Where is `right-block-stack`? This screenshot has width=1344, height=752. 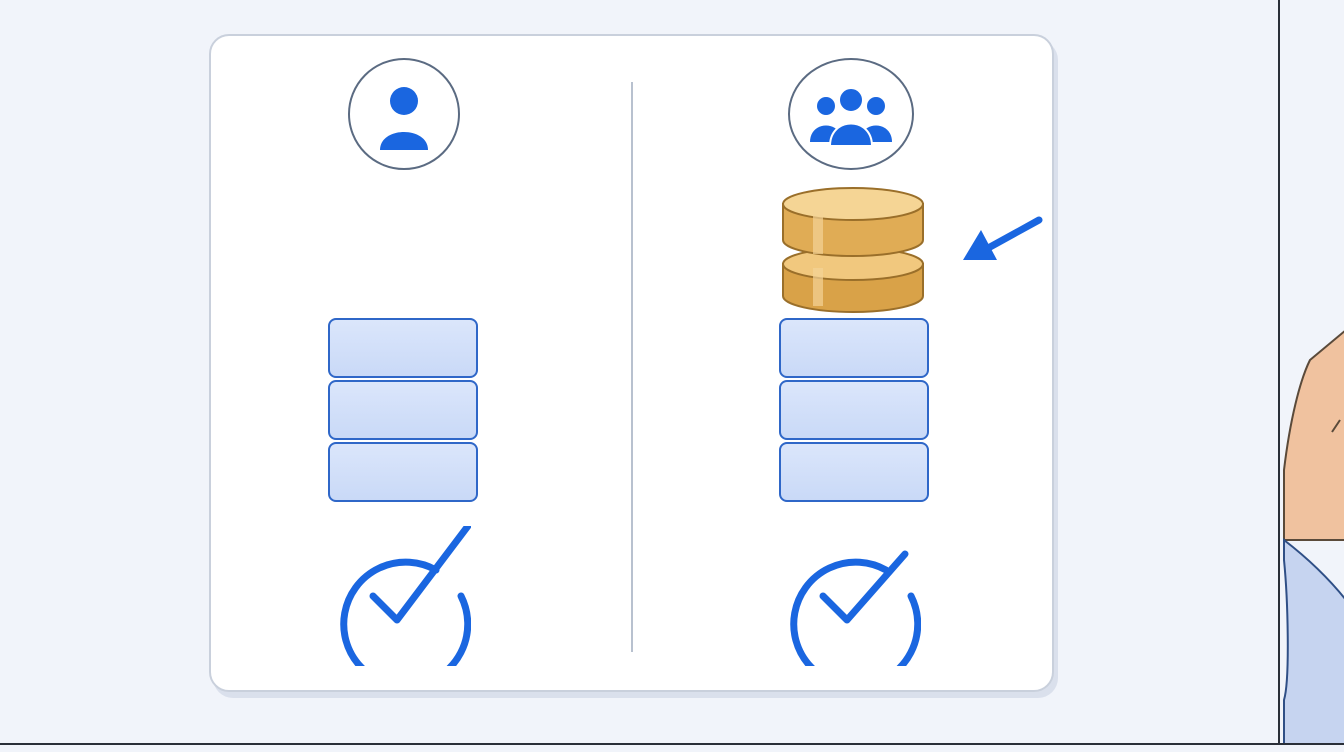 right-block-stack is located at coordinates (855, 411).